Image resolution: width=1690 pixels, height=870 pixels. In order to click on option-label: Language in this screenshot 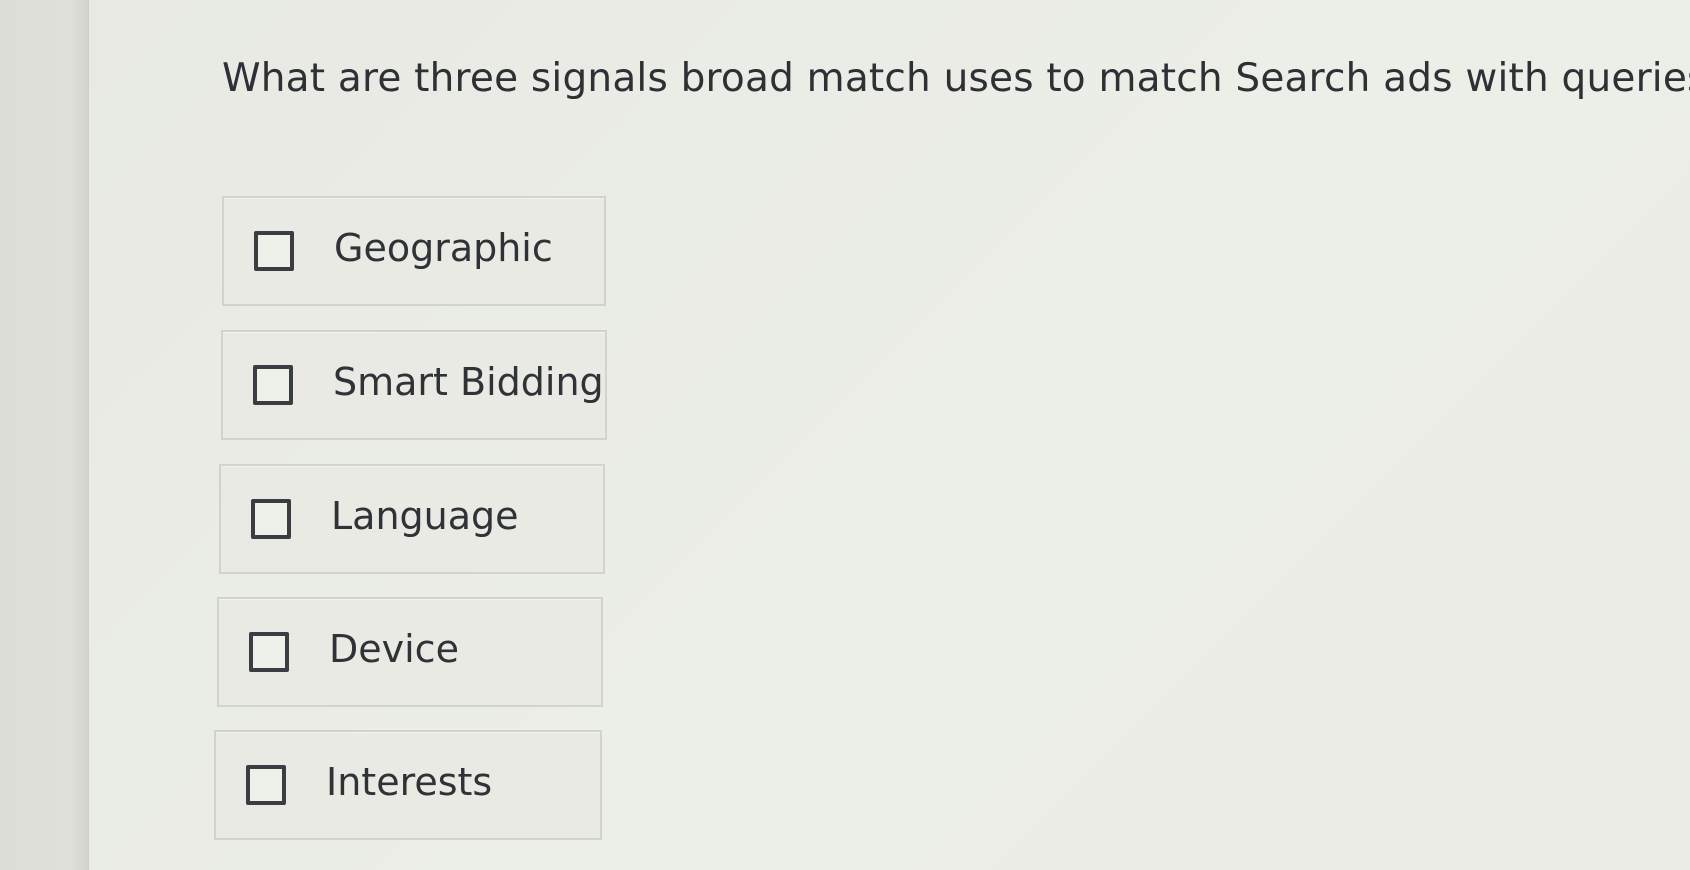, I will do `click(425, 516)`.